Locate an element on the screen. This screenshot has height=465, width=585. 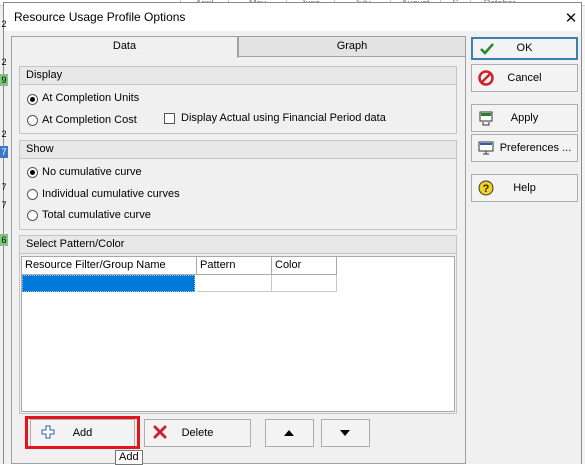
radio-label: Total cumulative curve is located at coordinates (96, 215).